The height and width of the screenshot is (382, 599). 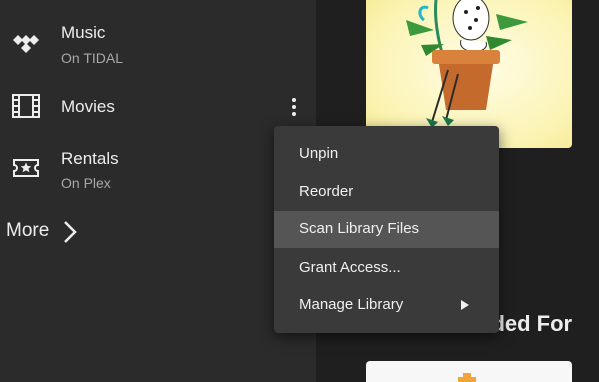 I want to click on menu-item-label: Reorder, so click(x=326, y=191).